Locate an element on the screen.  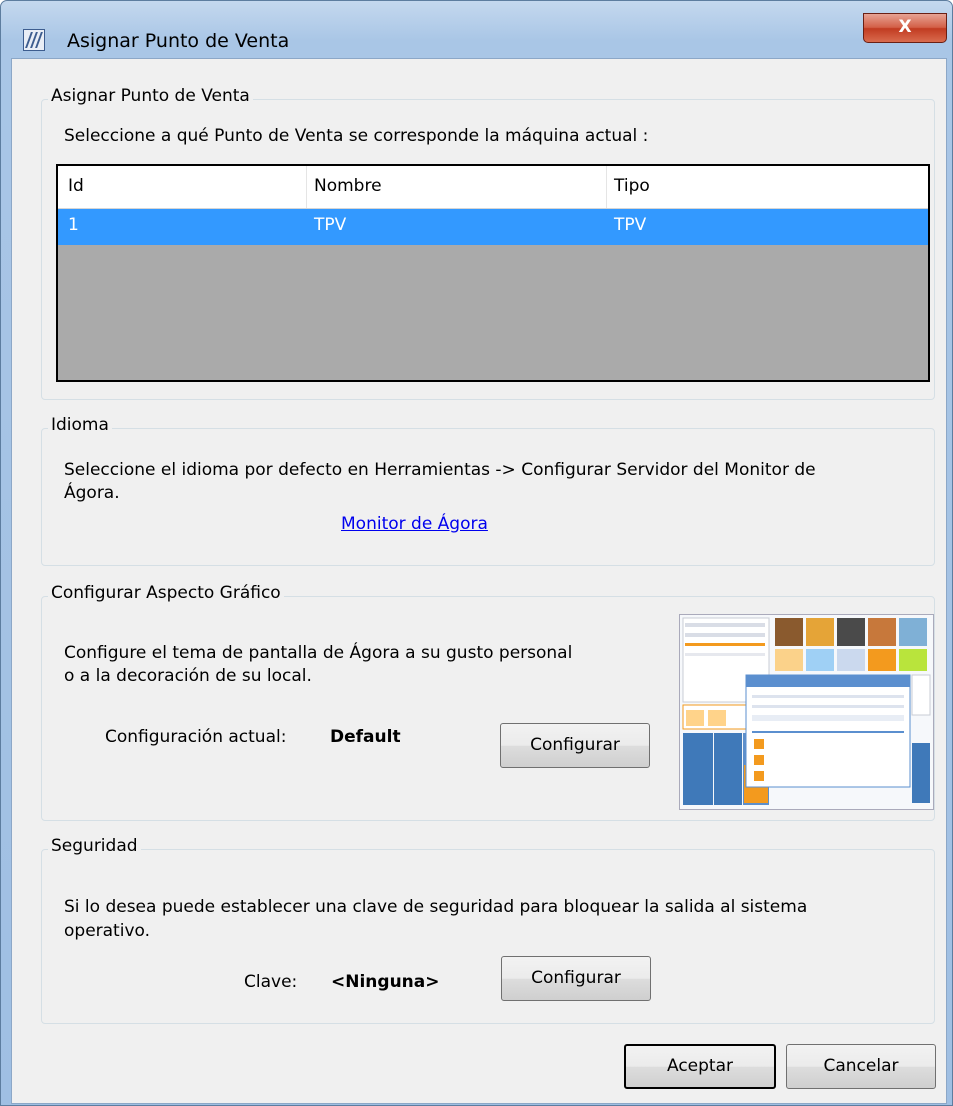
column-header-nombre: Nombre is located at coordinates (348, 186).